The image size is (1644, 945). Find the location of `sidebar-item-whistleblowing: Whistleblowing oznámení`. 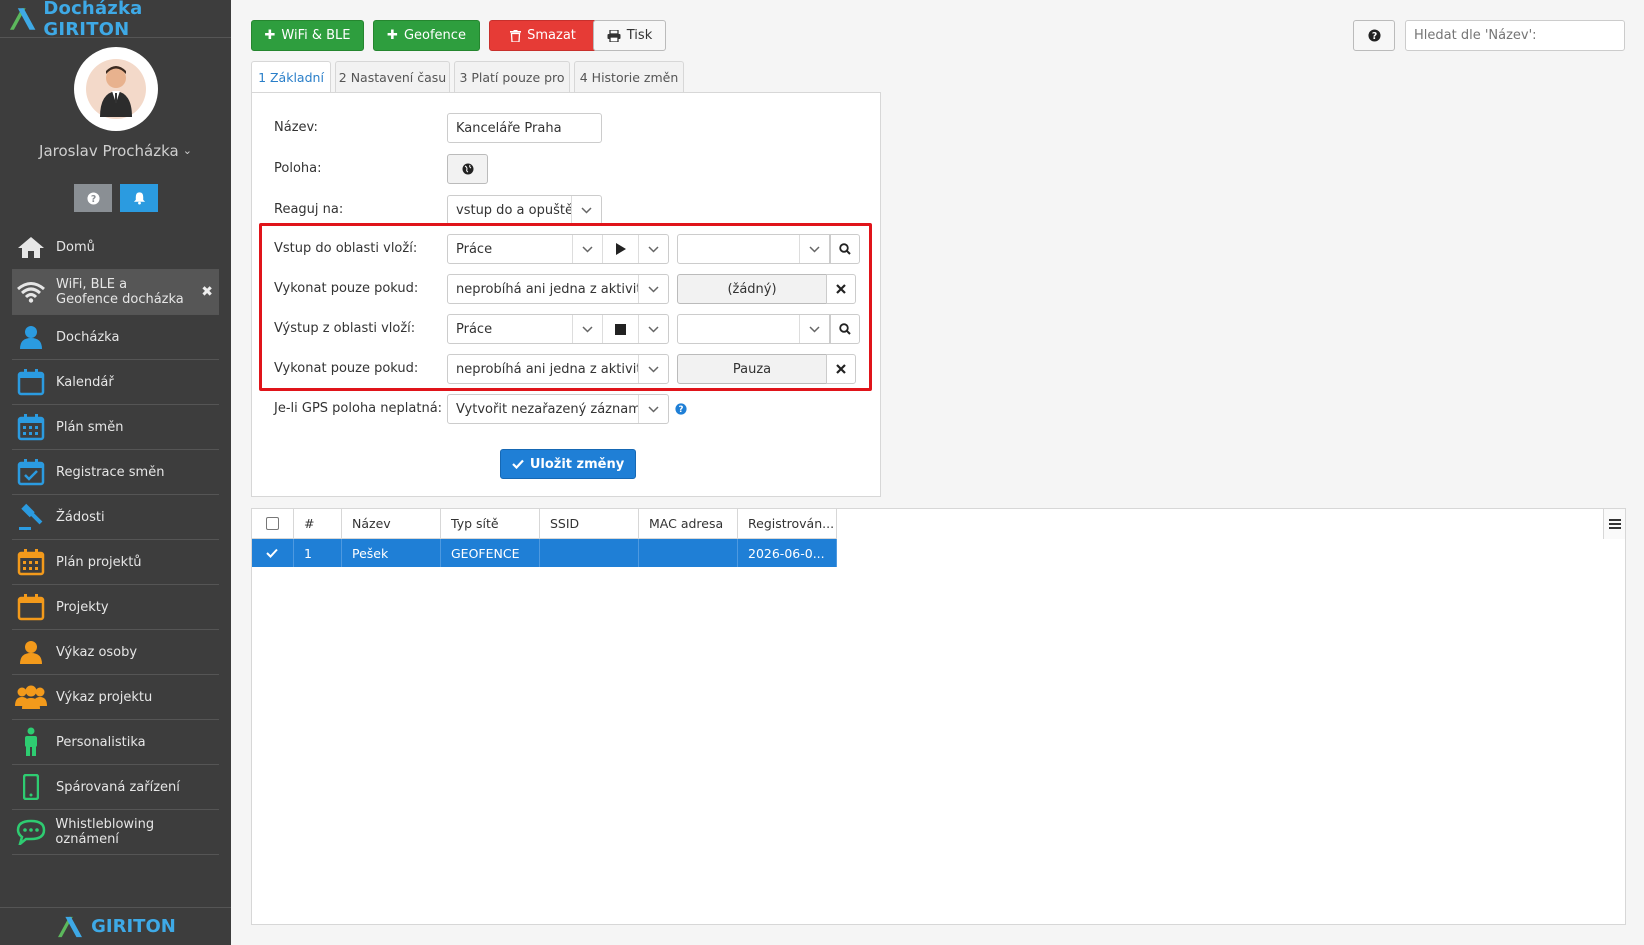

sidebar-item-whistleblowing: Whistleblowing oznámení is located at coordinates (115, 832).